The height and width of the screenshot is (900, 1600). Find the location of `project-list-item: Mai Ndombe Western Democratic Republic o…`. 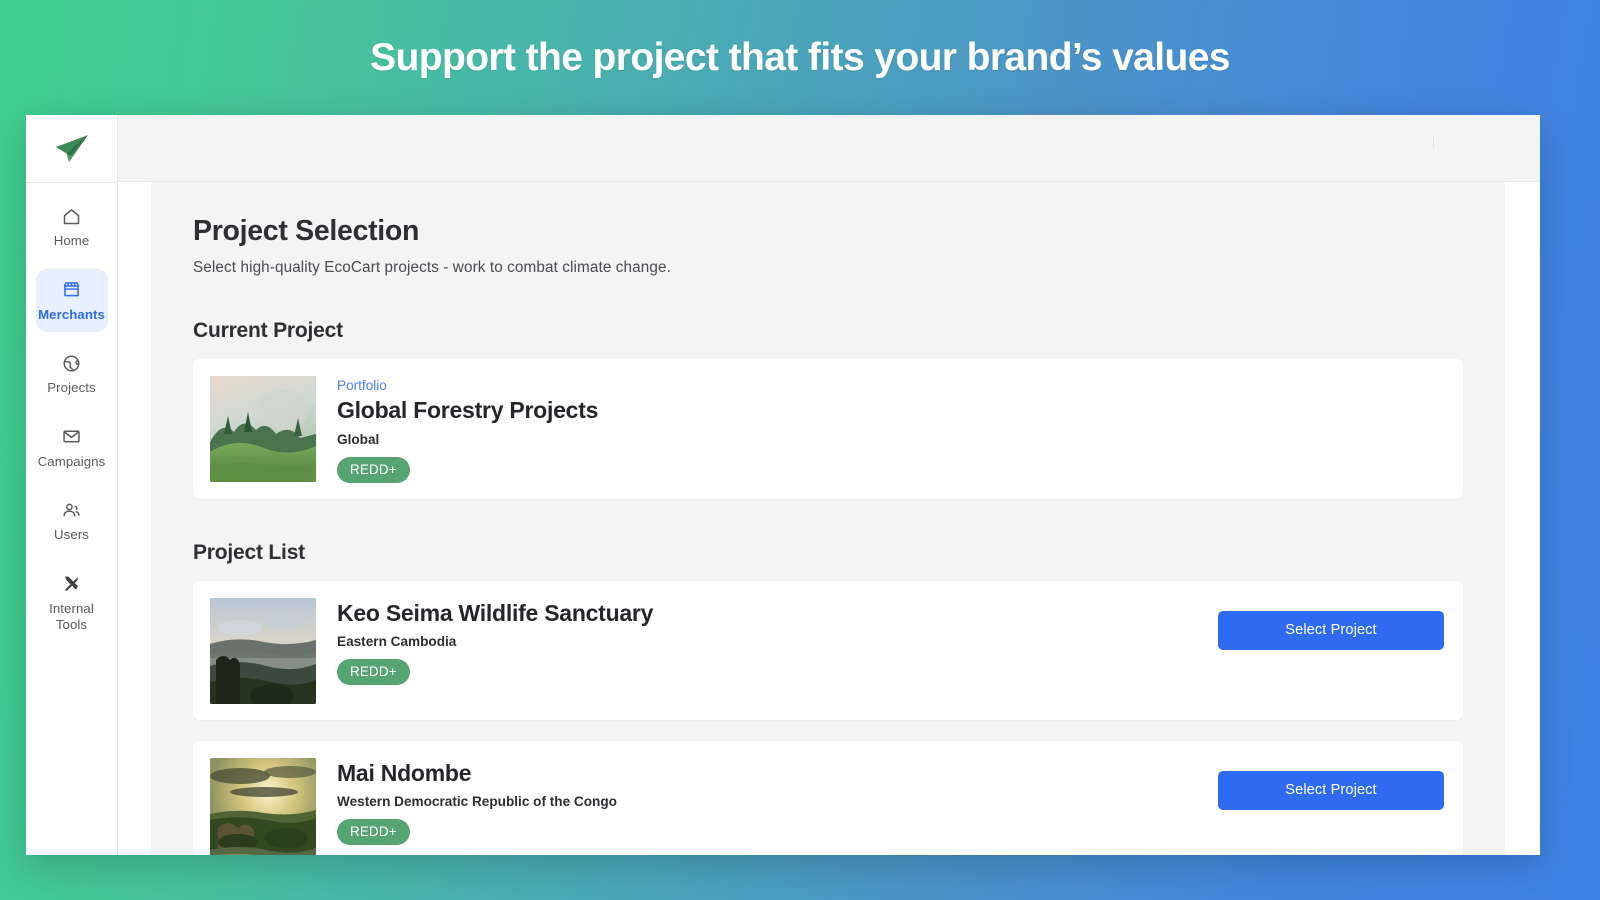

project-list-item: Mai Ndombe Western Democratic Republic o… is located at coordinates (828, 797).